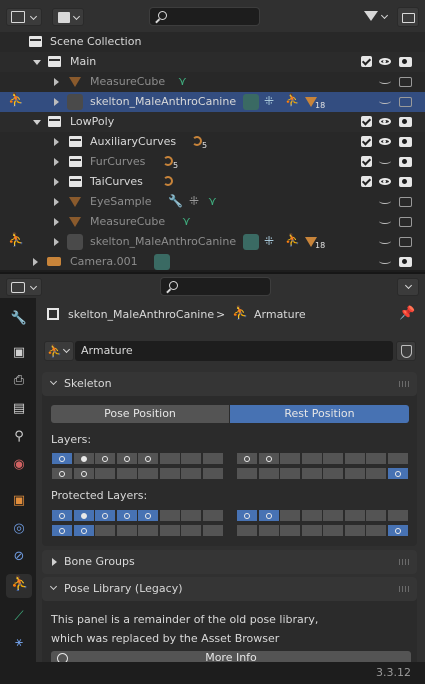 This screenshot has height=684, width=425. What do you see at coordinates (408, 287) in the screenshot?
I see `options-dropdown` at bounding box center [408, 287].